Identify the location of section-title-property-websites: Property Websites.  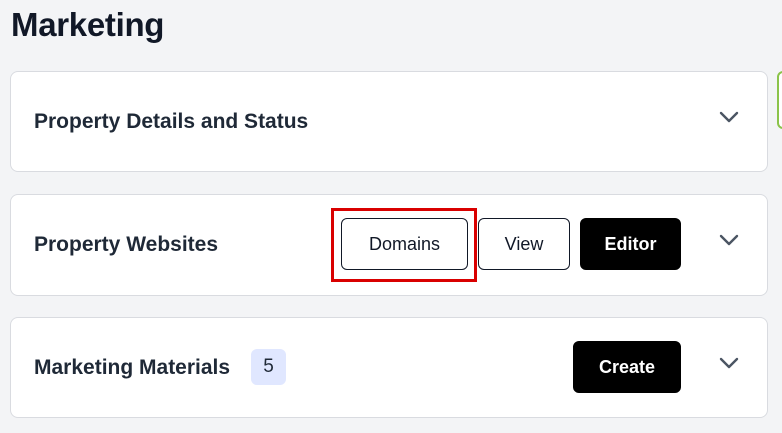
(126, 244).